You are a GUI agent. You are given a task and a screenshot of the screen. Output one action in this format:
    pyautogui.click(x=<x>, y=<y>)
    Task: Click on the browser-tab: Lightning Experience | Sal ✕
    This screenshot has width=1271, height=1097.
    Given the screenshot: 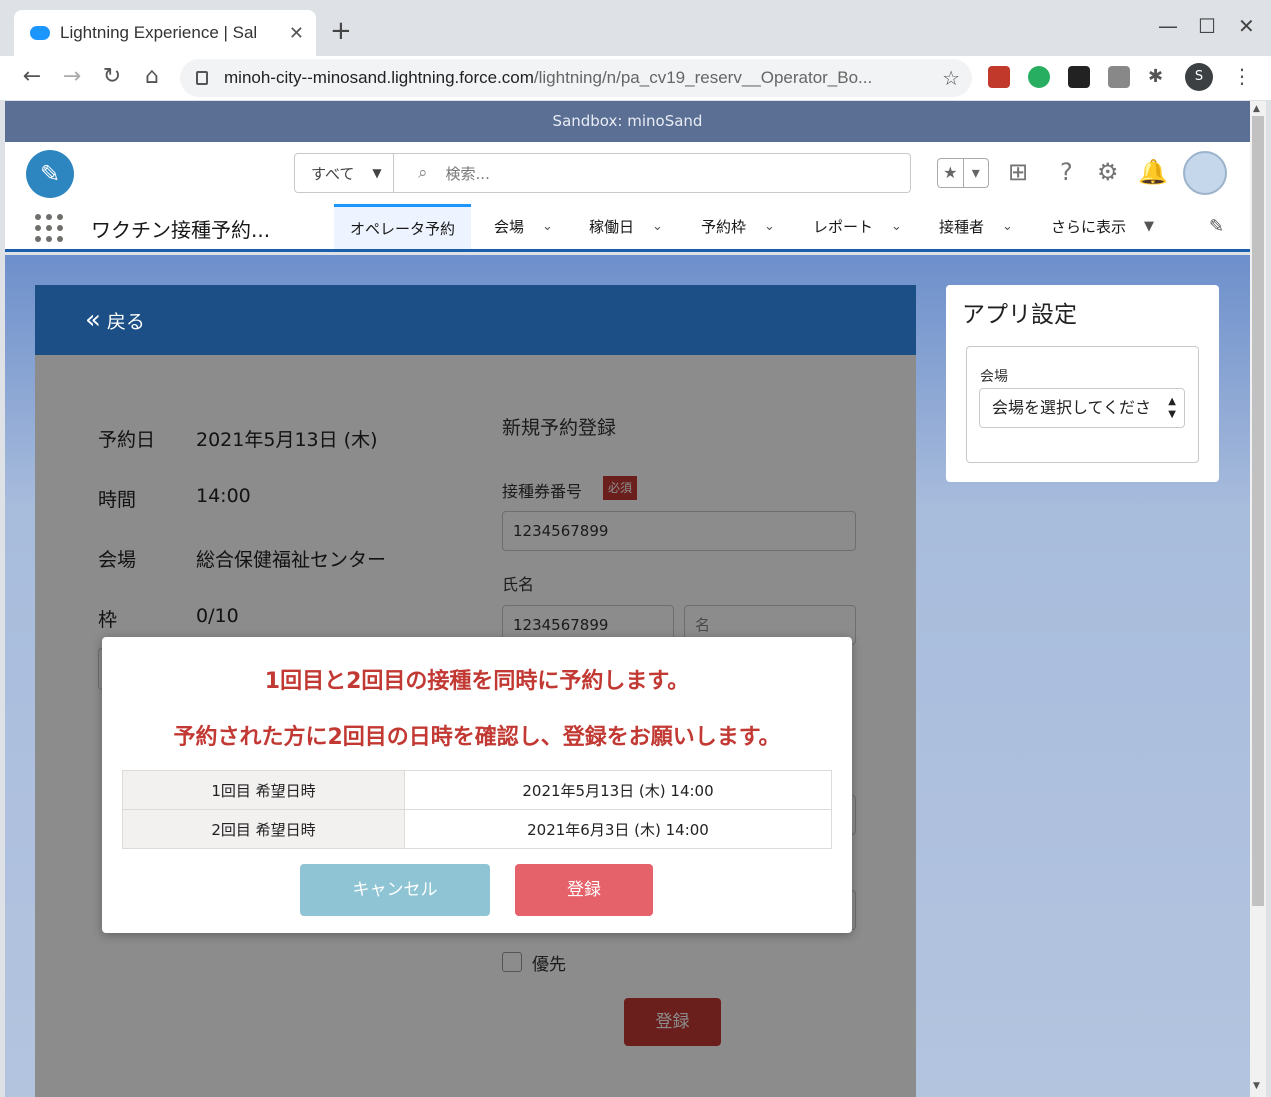 What is the action you would take?
    pyautogui.click(x=165, y=33)
    